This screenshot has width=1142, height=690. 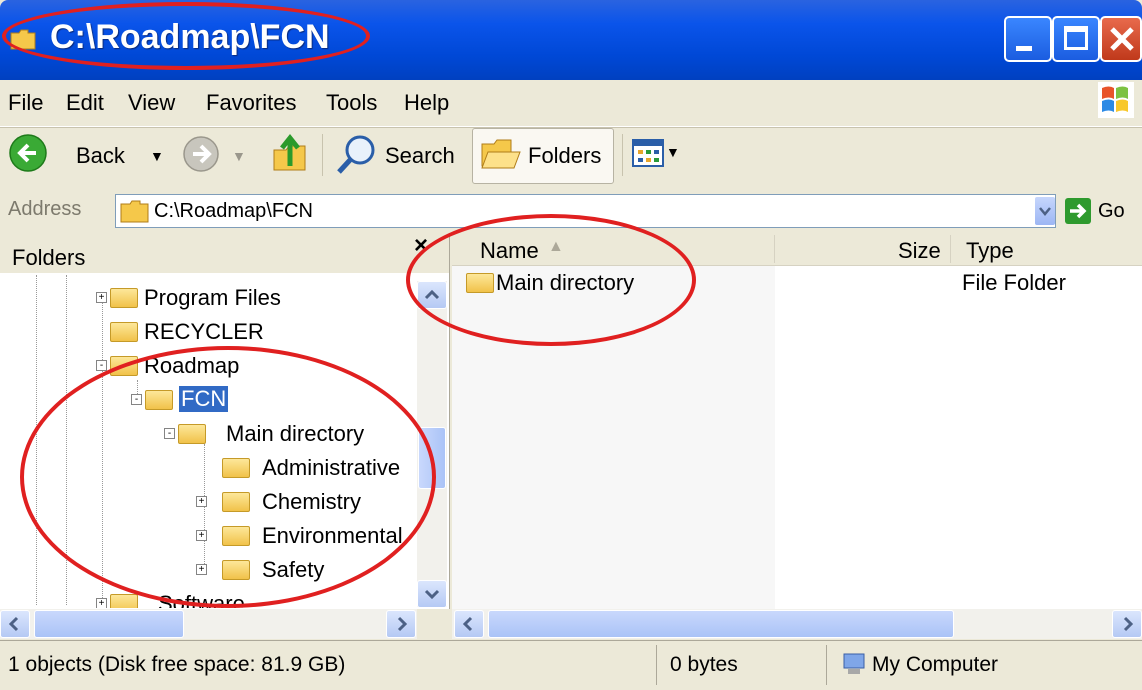 I want to click on status-location: My Computer, so click(x=935, y=664).